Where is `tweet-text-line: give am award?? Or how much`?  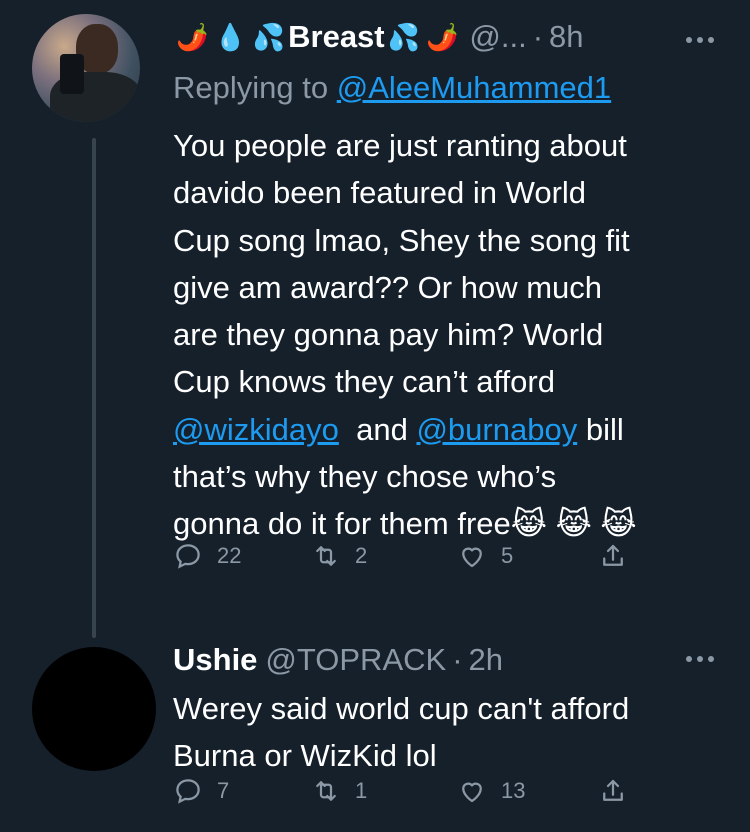 tweet-text-line: give am award?? Or how much is located at coordinates (388, 287).